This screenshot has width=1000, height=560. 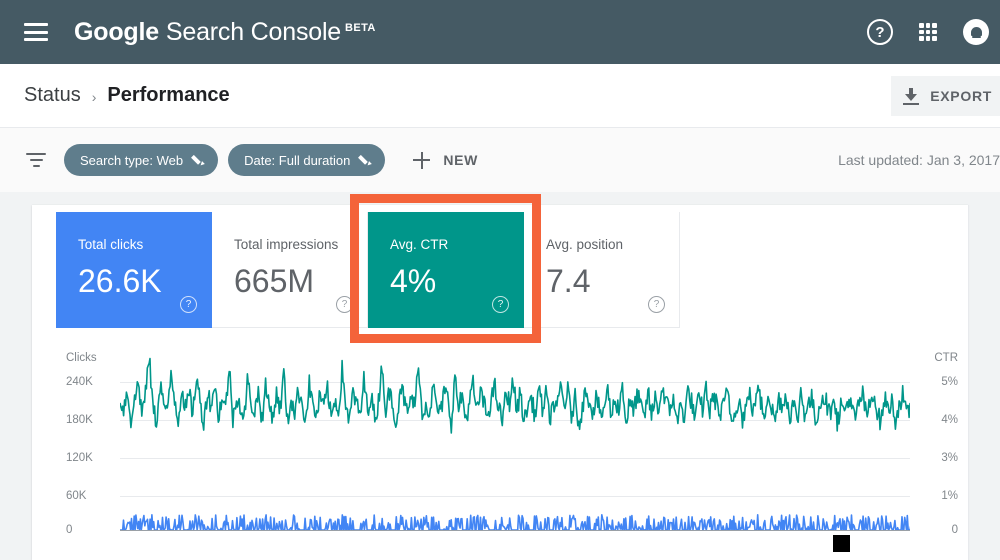 I want to click on breadcrumb-parent-status: Status, so click(x=52, y=95).